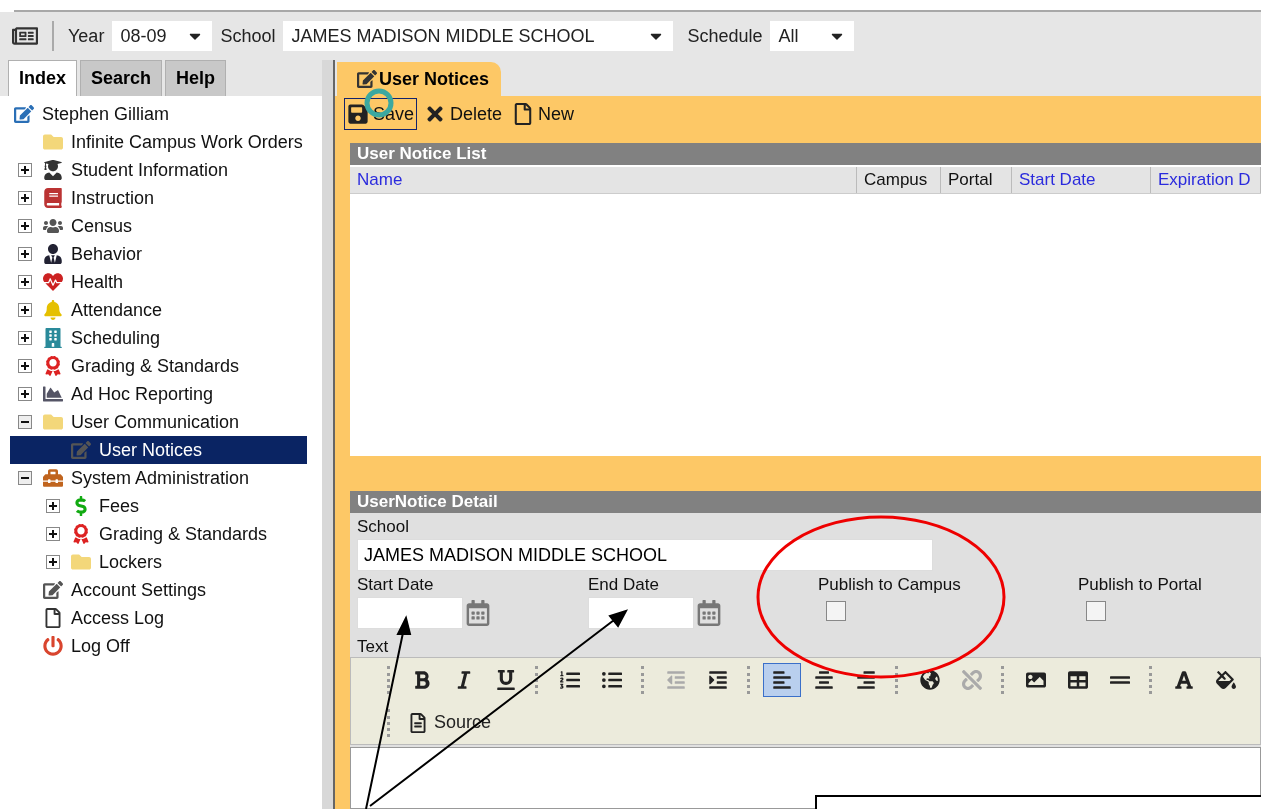 This screenshot has width=1261, height=809. I want to click on column-header: Campus, so click(899, 180).